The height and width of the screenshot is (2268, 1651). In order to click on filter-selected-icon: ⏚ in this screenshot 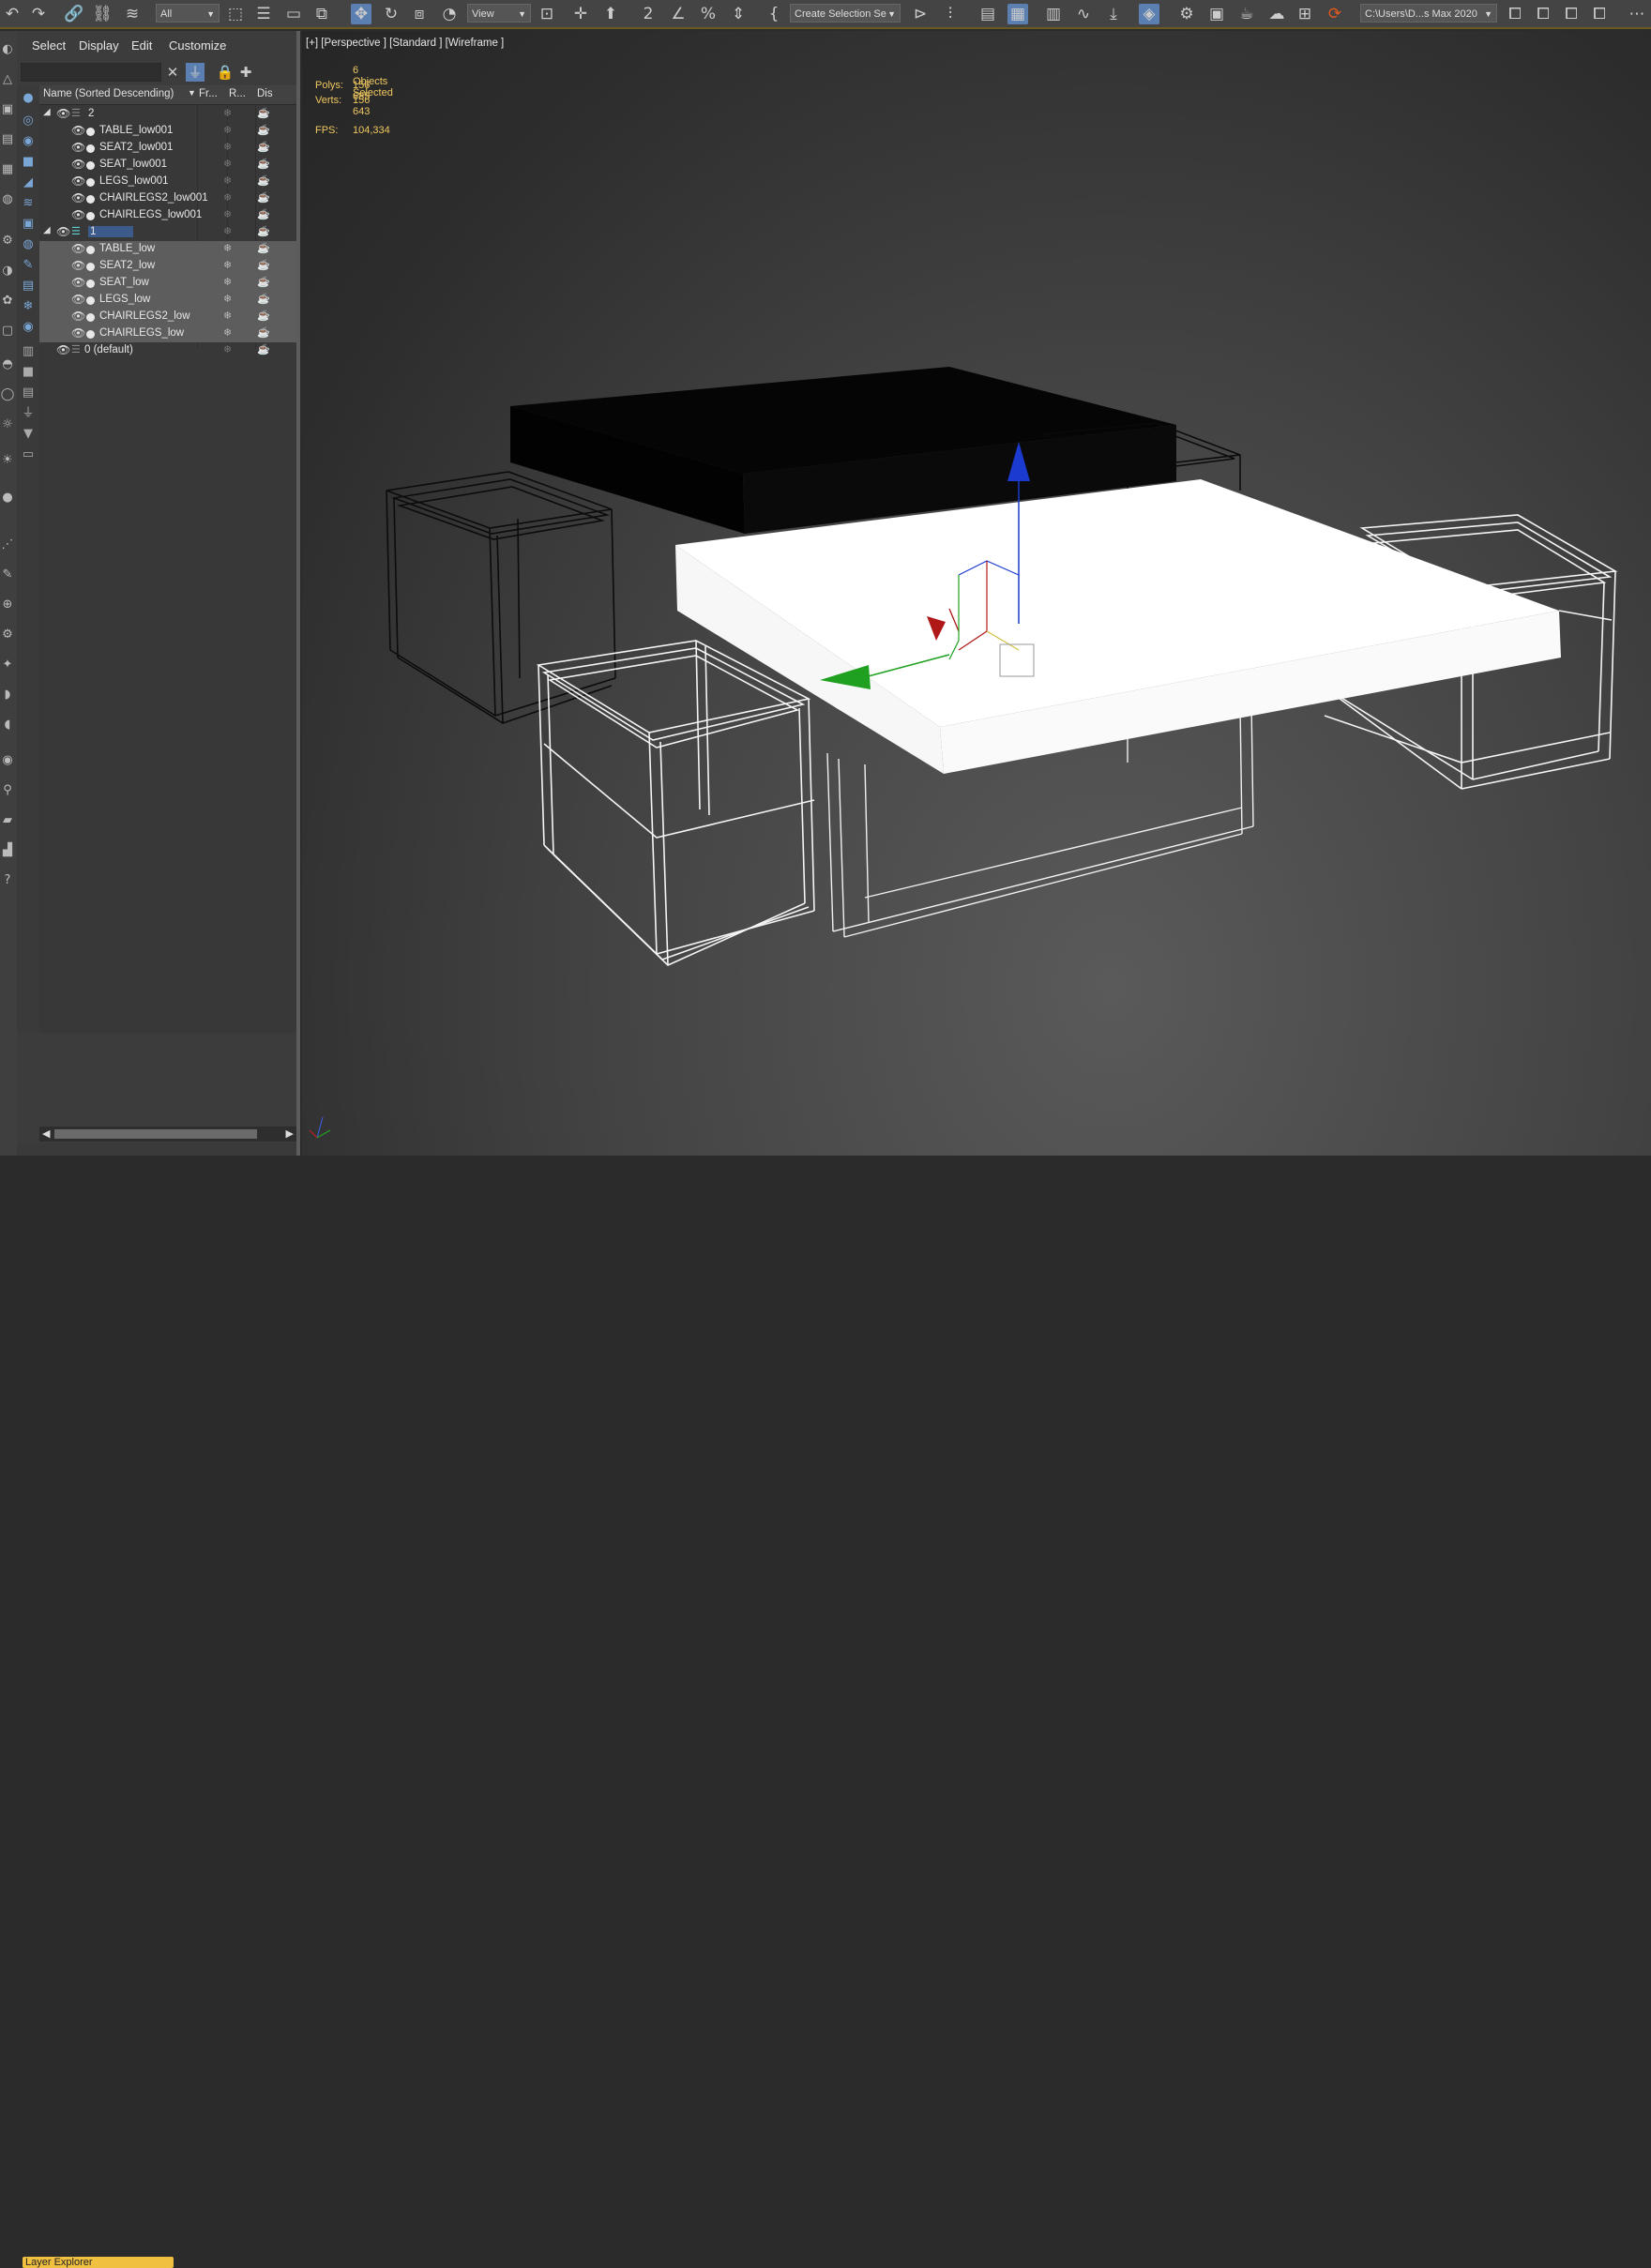, I will do `click(28, 413)`.